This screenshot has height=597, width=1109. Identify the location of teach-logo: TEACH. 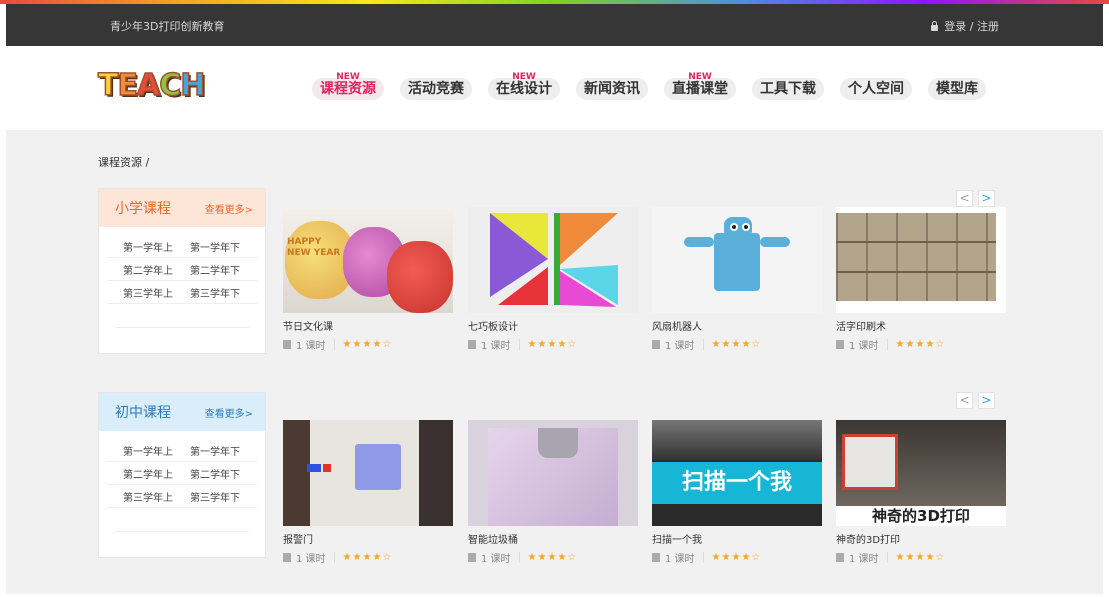
(151, 85).